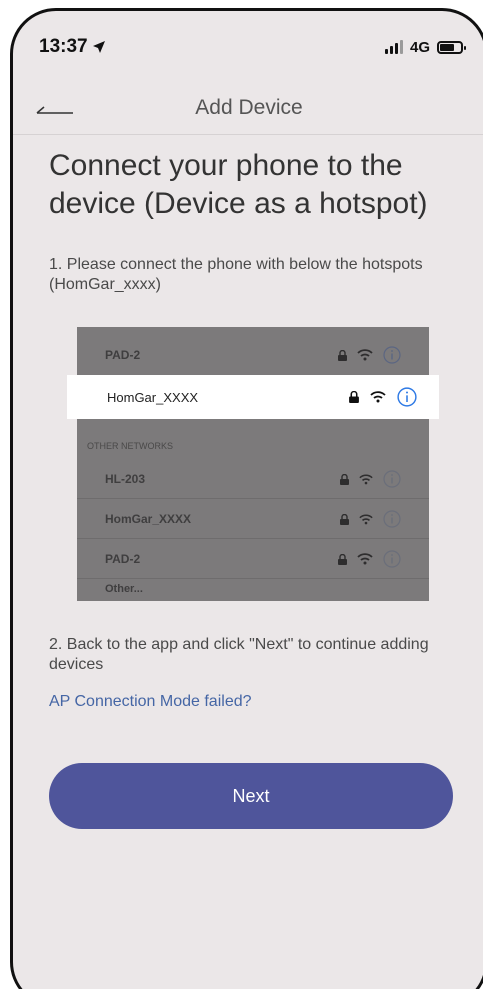 This screenshot has height=989, width=483. What do you see at coordinates (451, 47) in the screenshot?
I see `battery-icon` at bounding box center [451, 47].